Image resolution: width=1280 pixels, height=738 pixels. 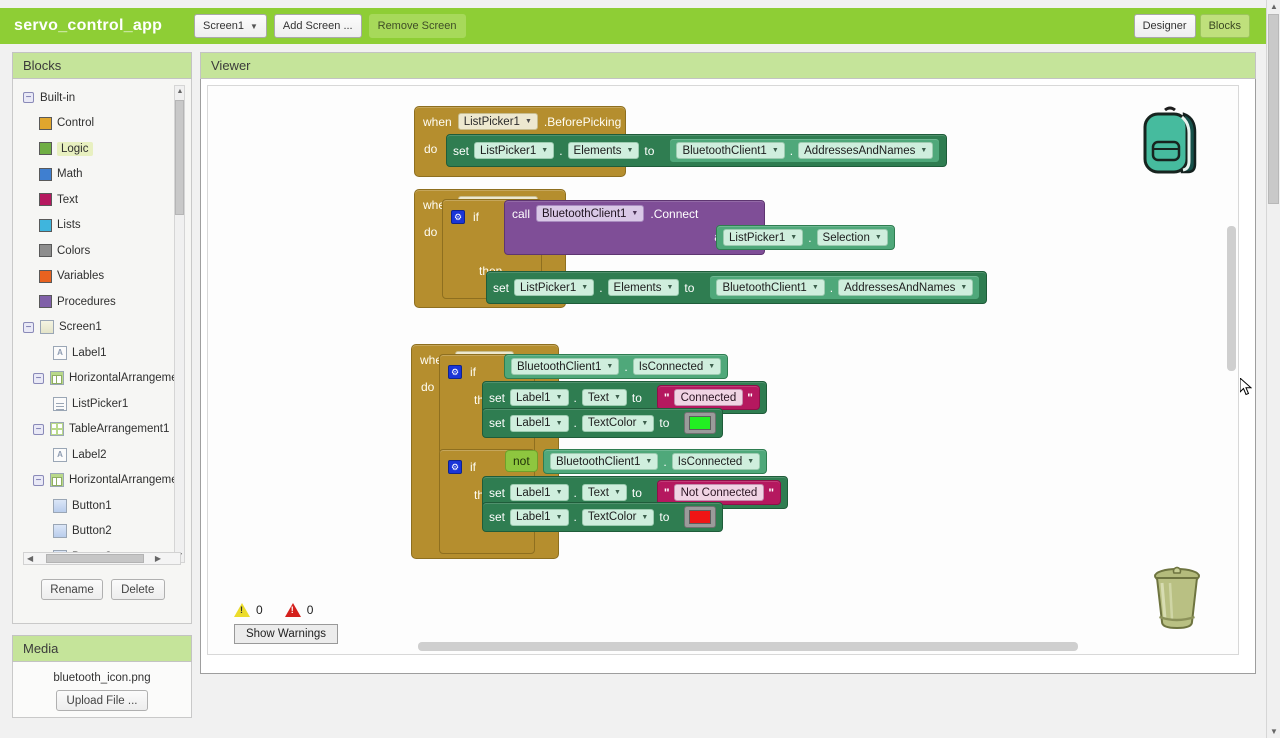 I want to click on text-value-input: Connected, so click(x=708, y=397).